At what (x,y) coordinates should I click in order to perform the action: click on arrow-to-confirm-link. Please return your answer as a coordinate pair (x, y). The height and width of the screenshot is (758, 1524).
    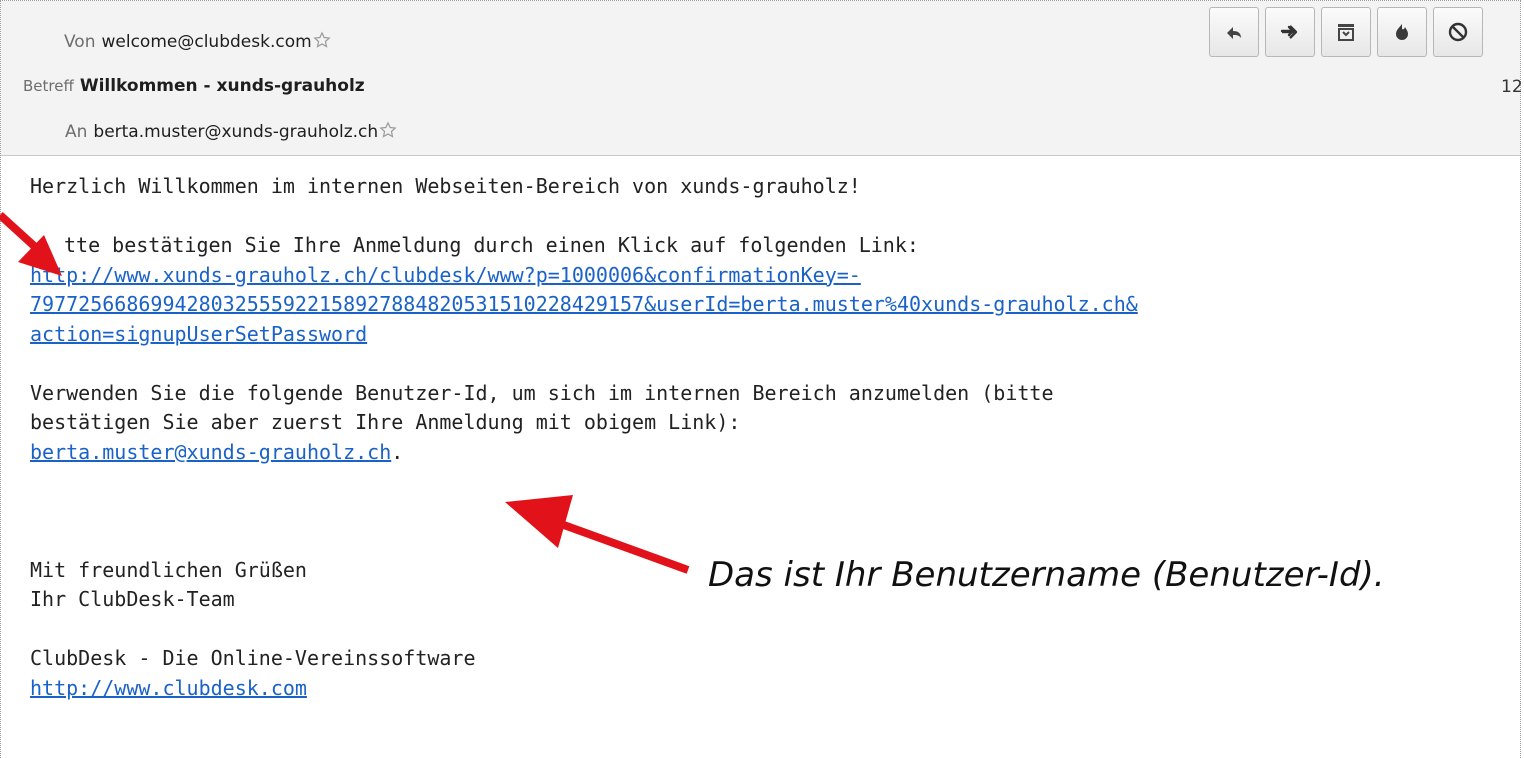
    Looking at the image, I should click on (31, 244).